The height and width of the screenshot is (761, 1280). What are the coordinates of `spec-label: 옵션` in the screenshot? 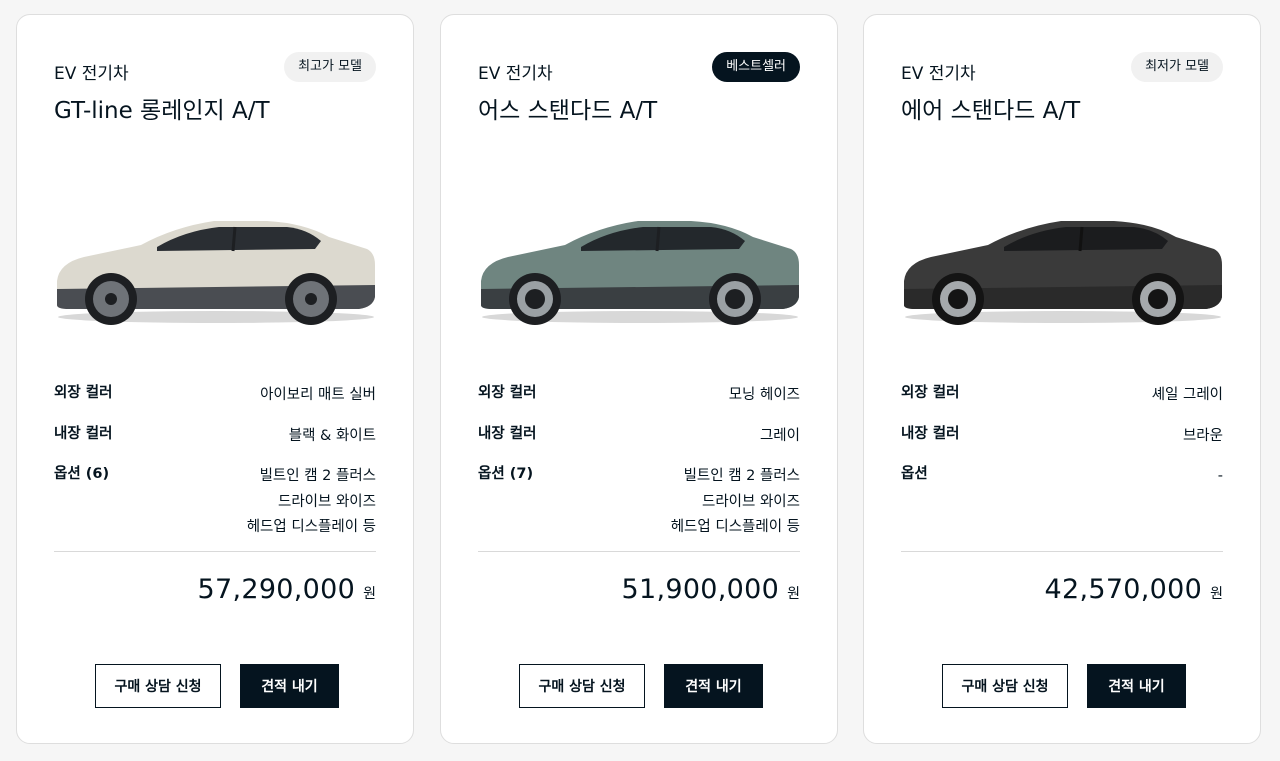 It's located at (914, 474).